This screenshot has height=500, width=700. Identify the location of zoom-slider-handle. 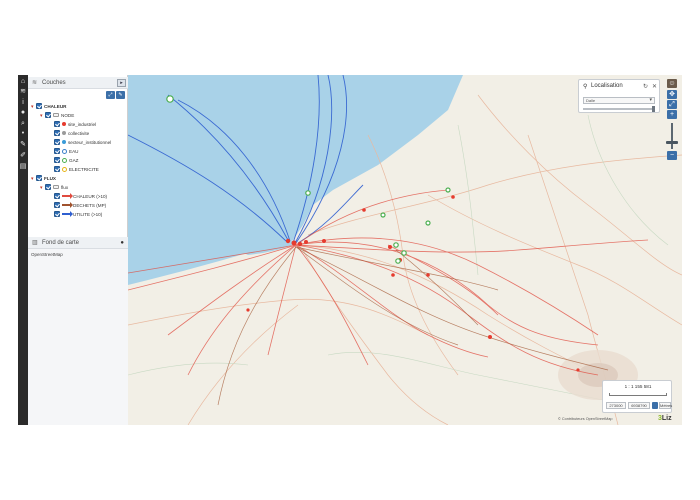
(672, 142).